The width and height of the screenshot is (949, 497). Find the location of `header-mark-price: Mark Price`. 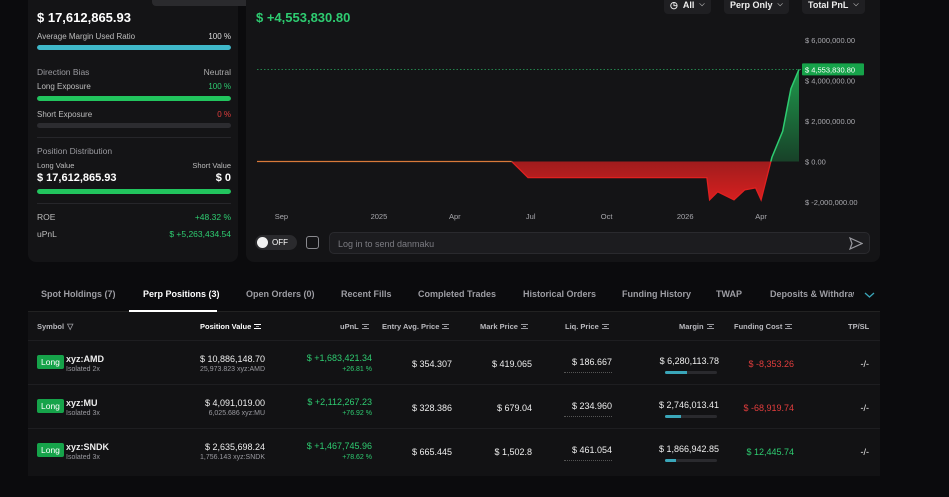

header-mark-price: Mark Price is located at coordinates (504, 326).